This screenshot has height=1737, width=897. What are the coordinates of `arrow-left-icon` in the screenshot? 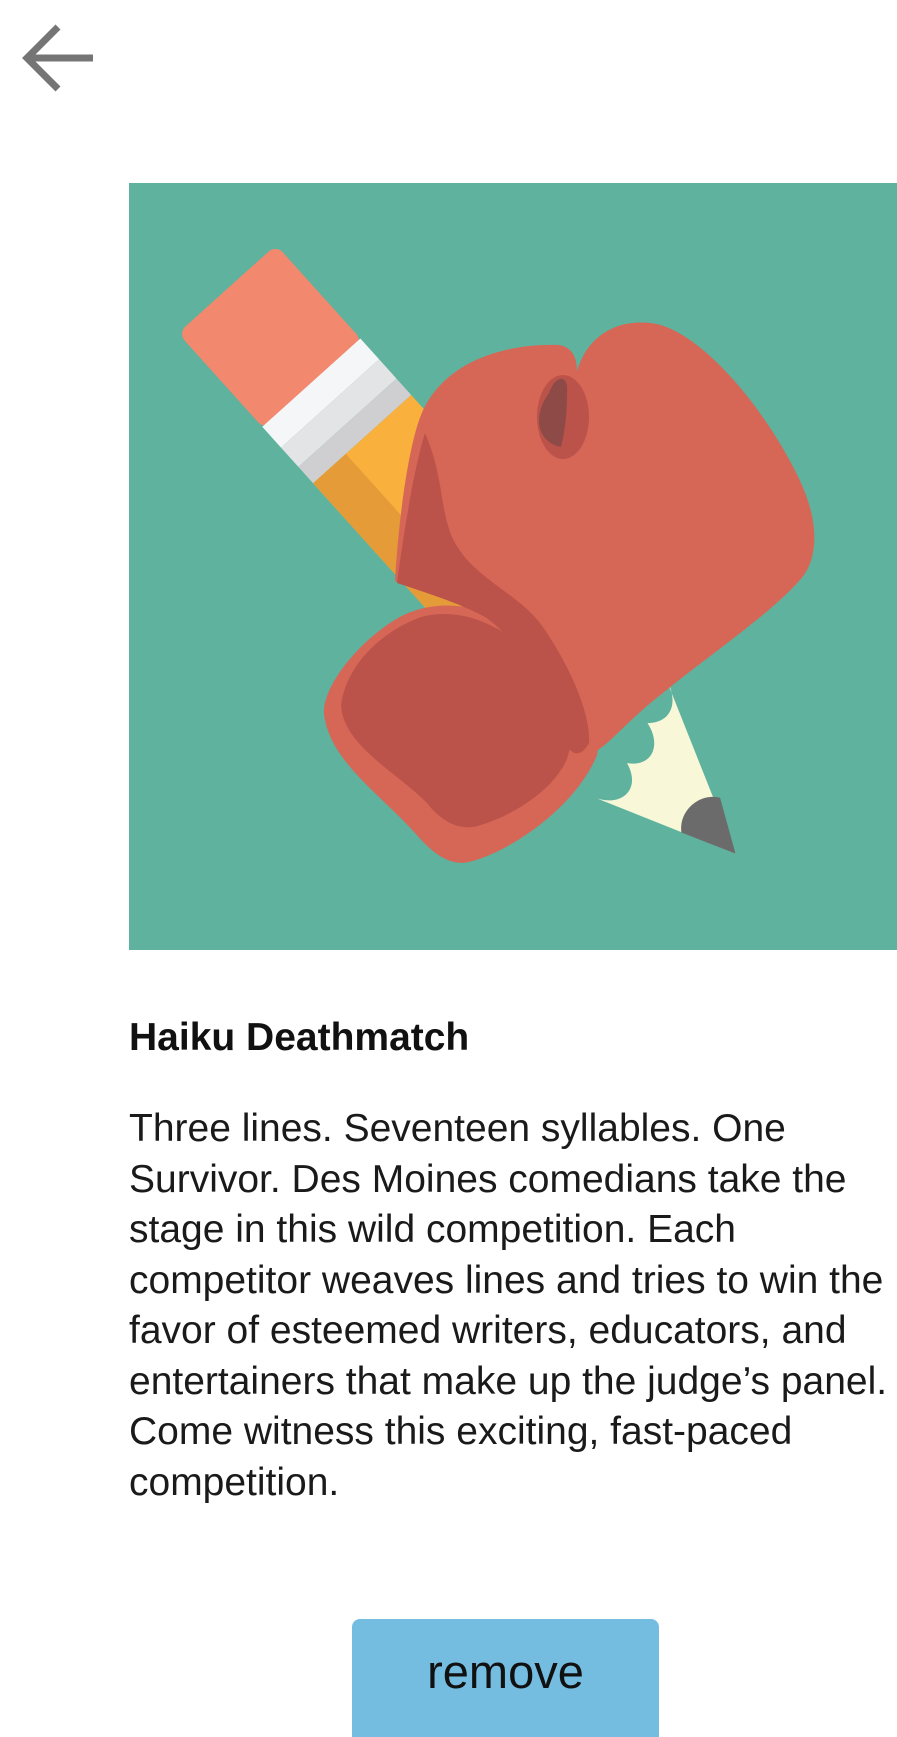 It's located at (58, 58).